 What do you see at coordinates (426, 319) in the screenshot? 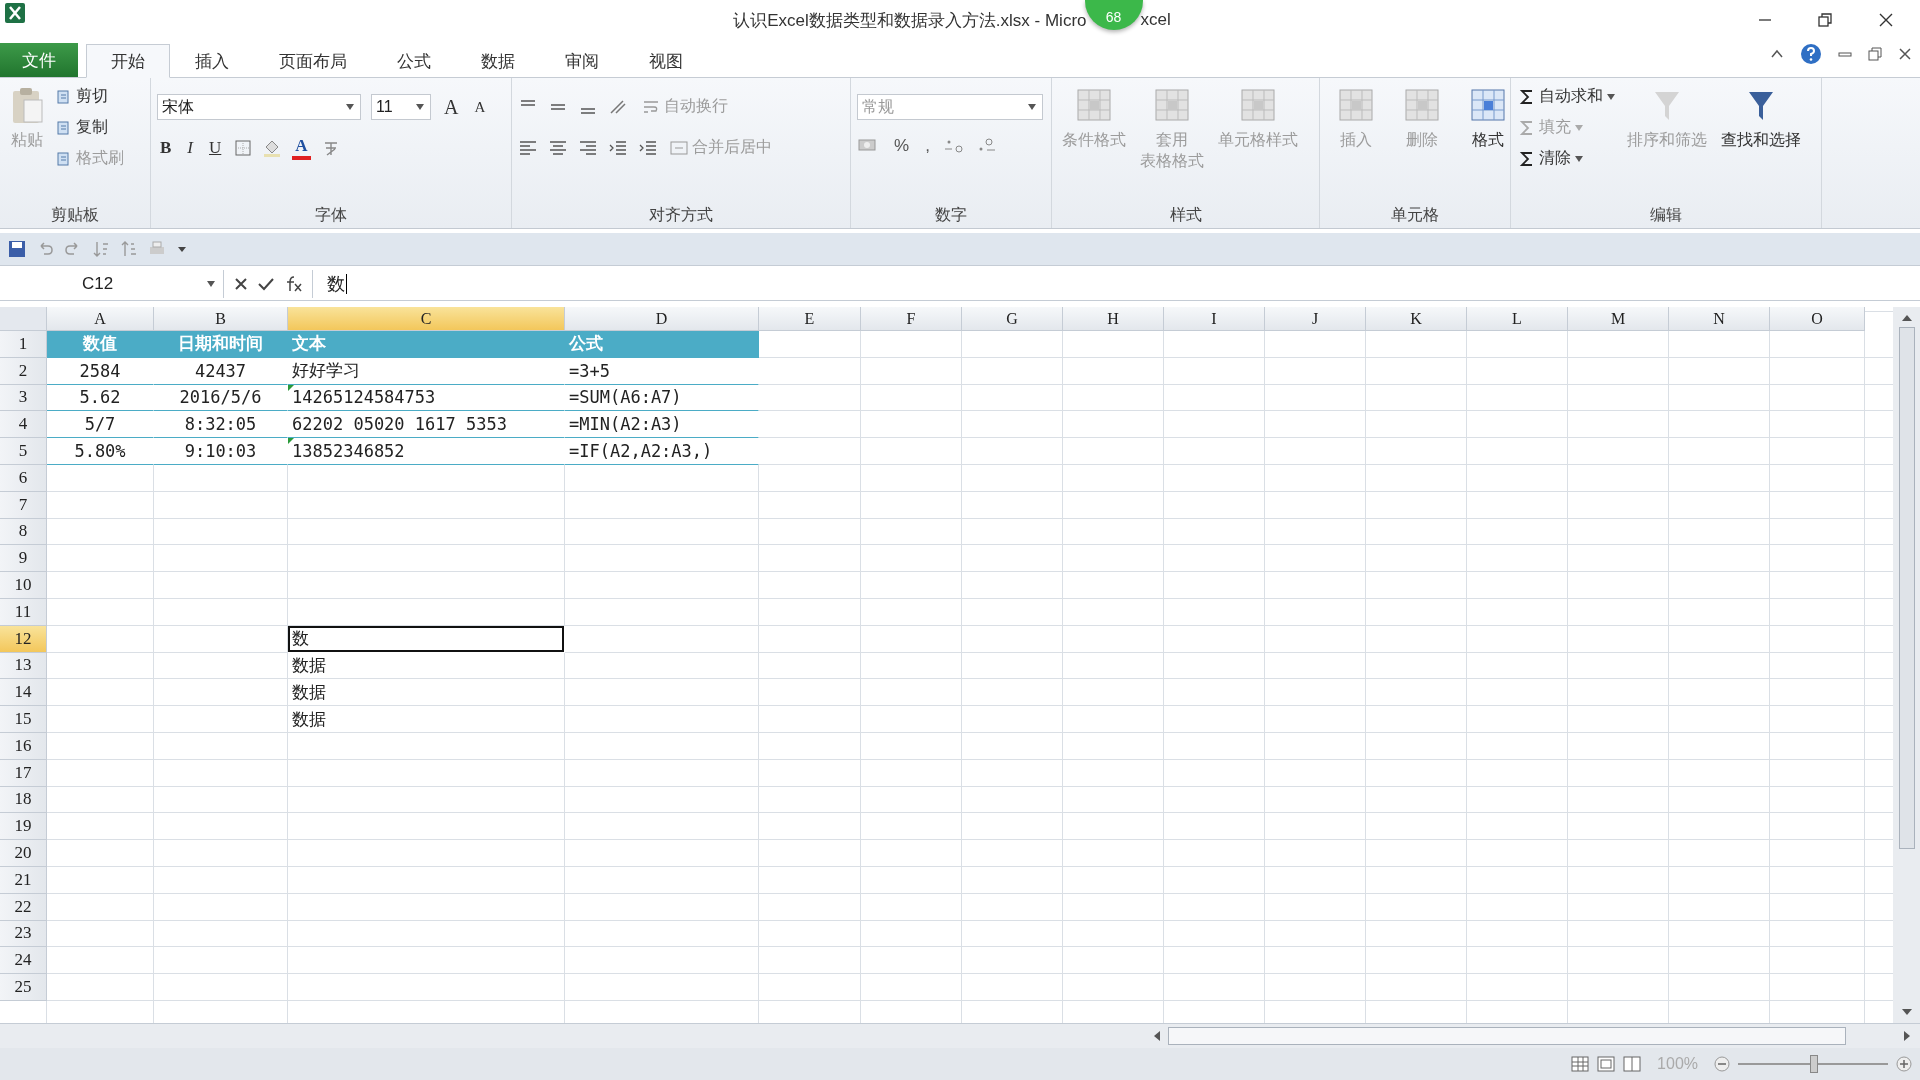
I see `column-header: C` at bounding box center [426, 319].